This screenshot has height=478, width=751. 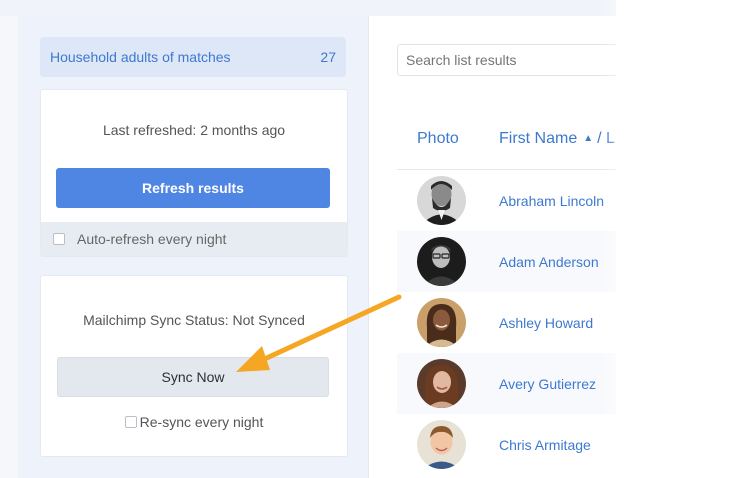 I want to click on annotation-arrow-icon, so click(x=319, y=333).